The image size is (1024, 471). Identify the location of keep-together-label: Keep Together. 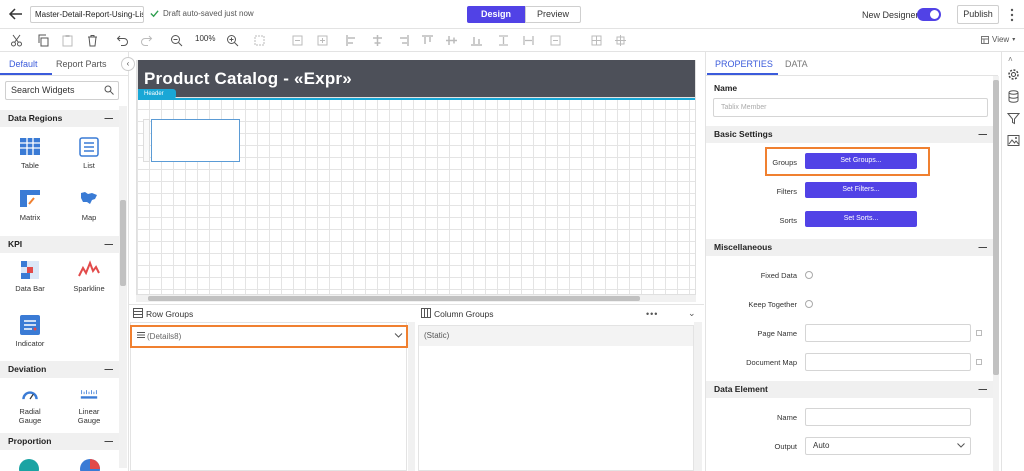
(772, 304).